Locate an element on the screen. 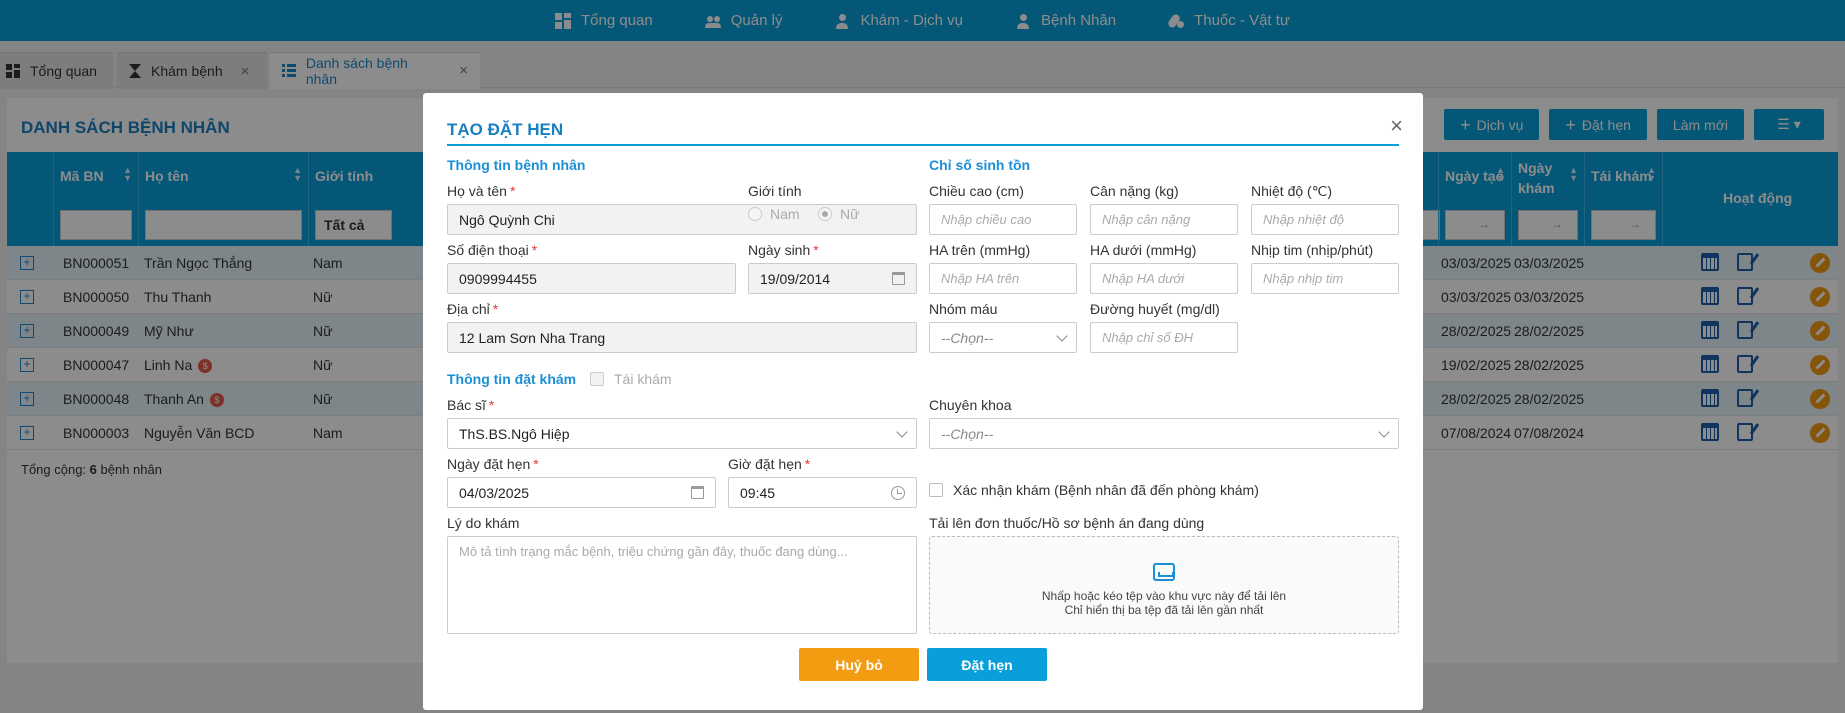 Image resolution: width=1845 pixels, height=713 pixels. inbox-icon is located at coordinates (1164, 572).